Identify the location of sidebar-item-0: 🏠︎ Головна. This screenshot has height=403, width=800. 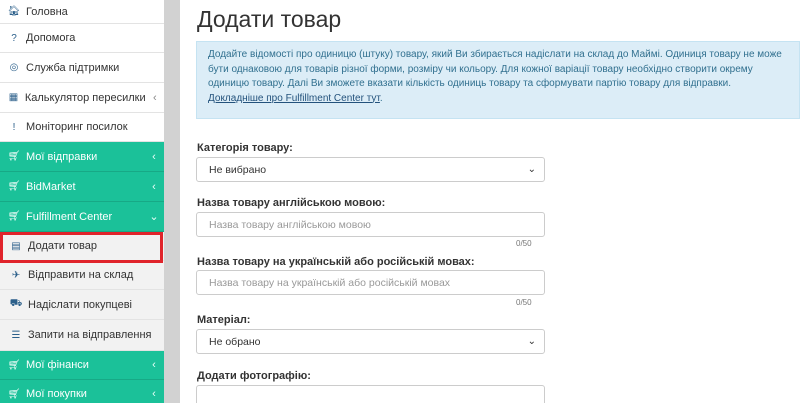
(82, 12).